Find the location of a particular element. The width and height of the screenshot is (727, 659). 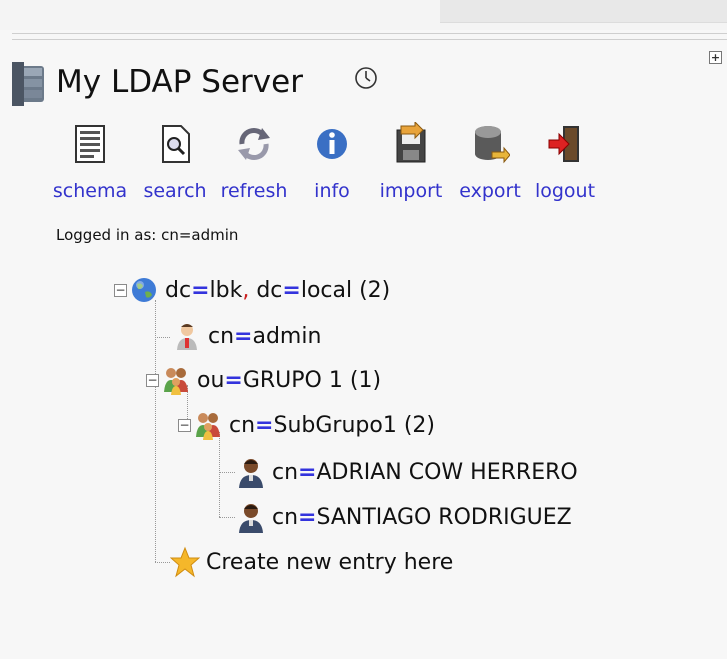

refresh-icon is located at coordinates (254, 144).